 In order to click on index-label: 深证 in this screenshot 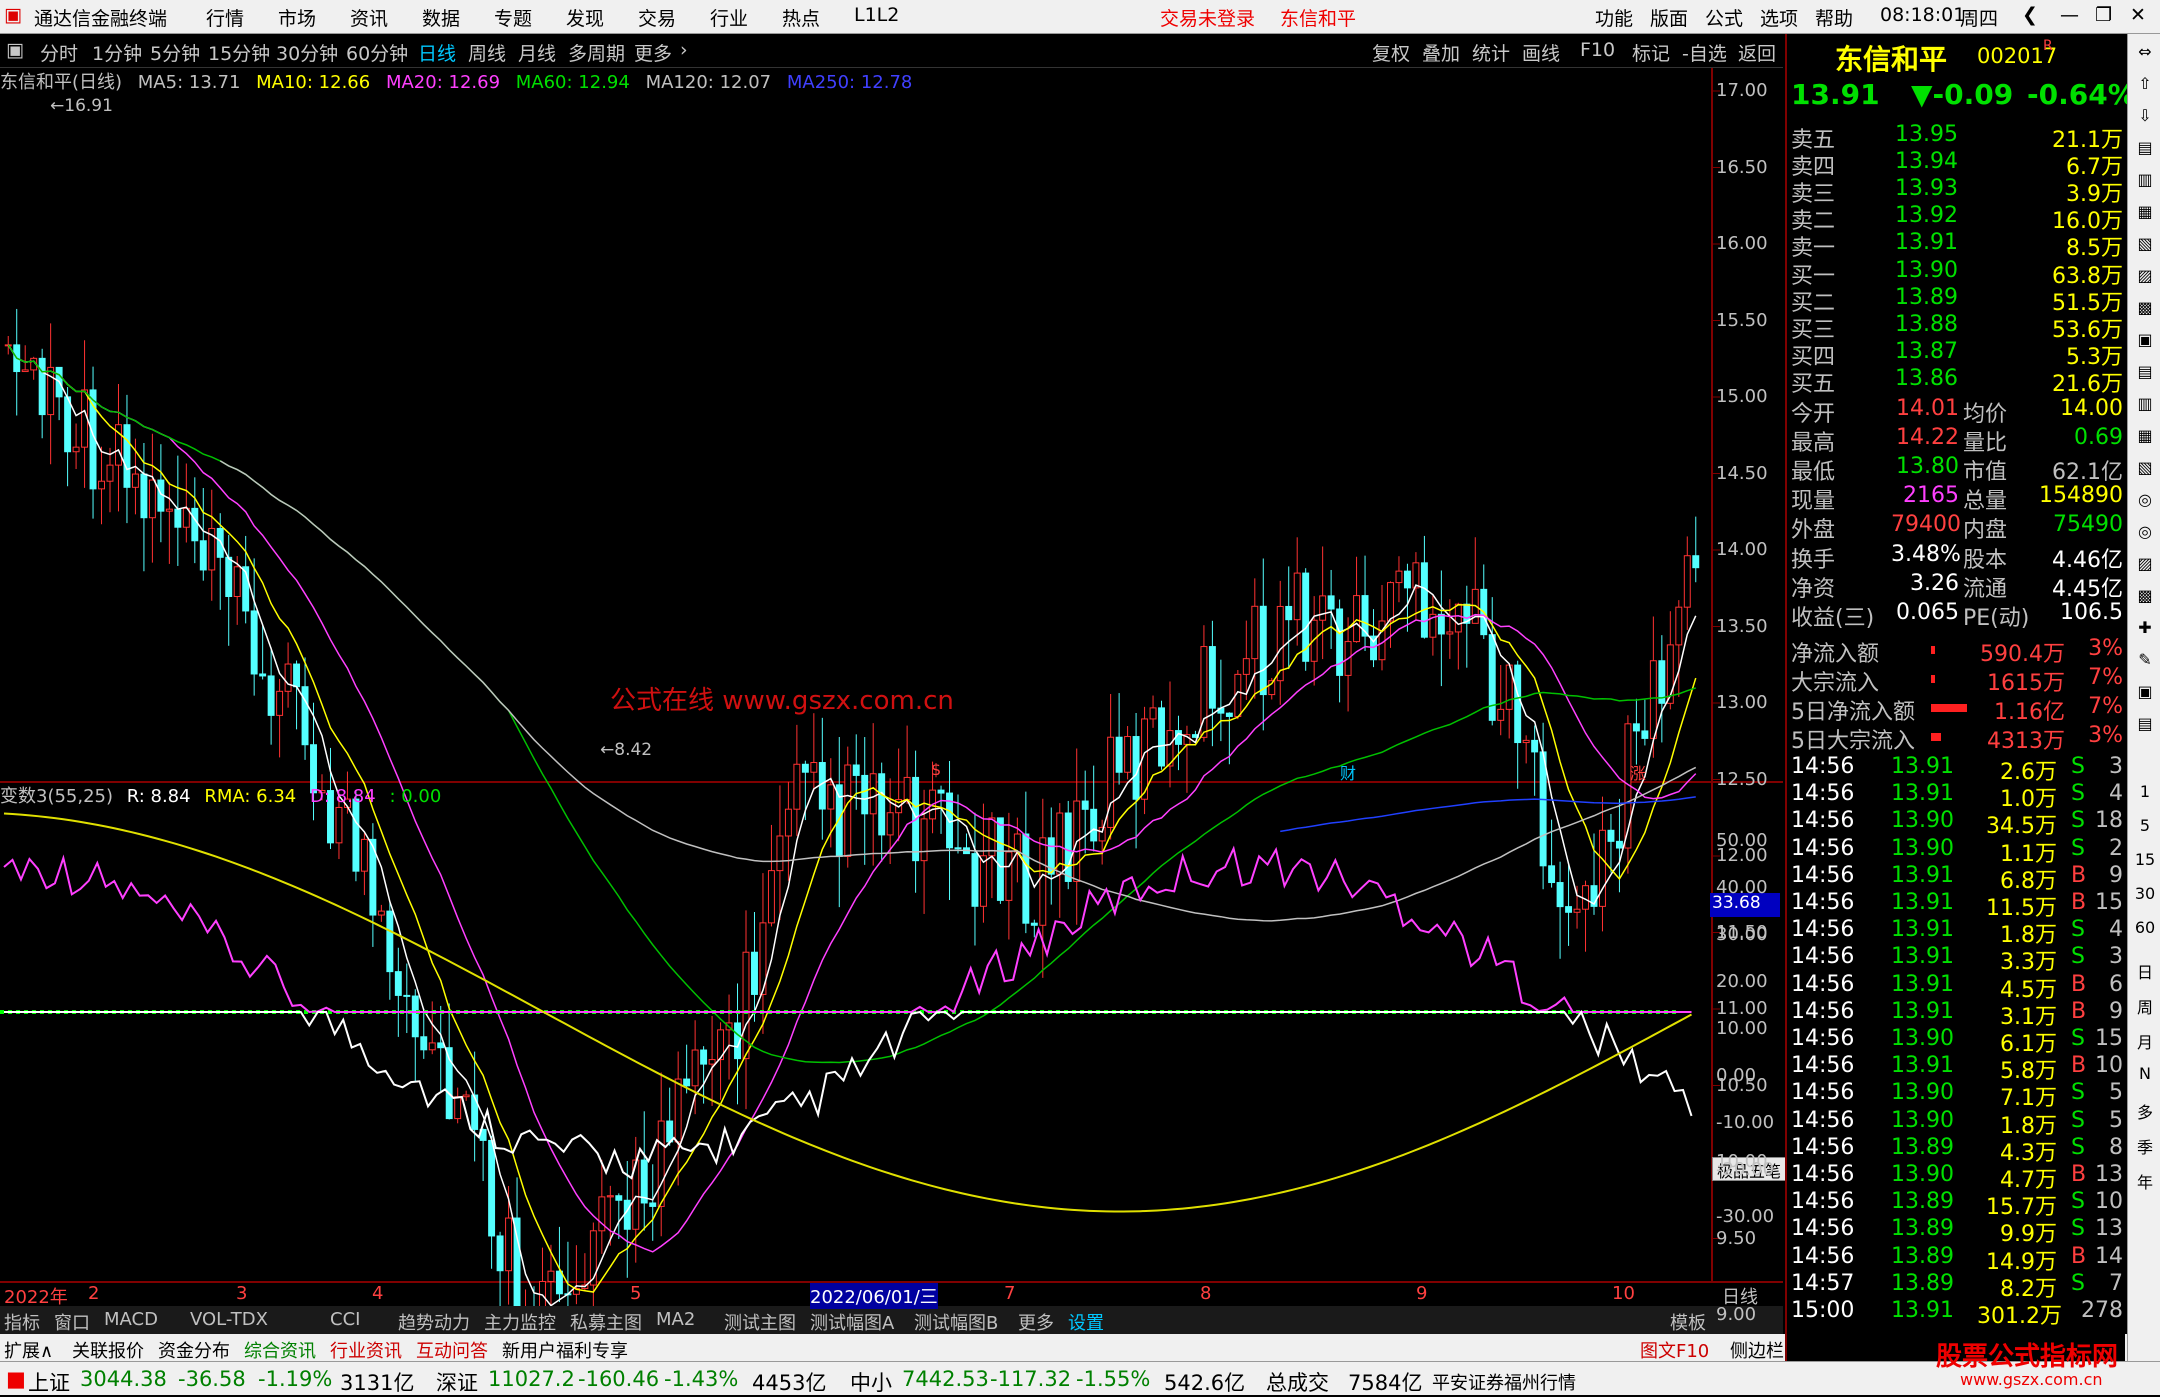, I will do `click(457, 1382)`.